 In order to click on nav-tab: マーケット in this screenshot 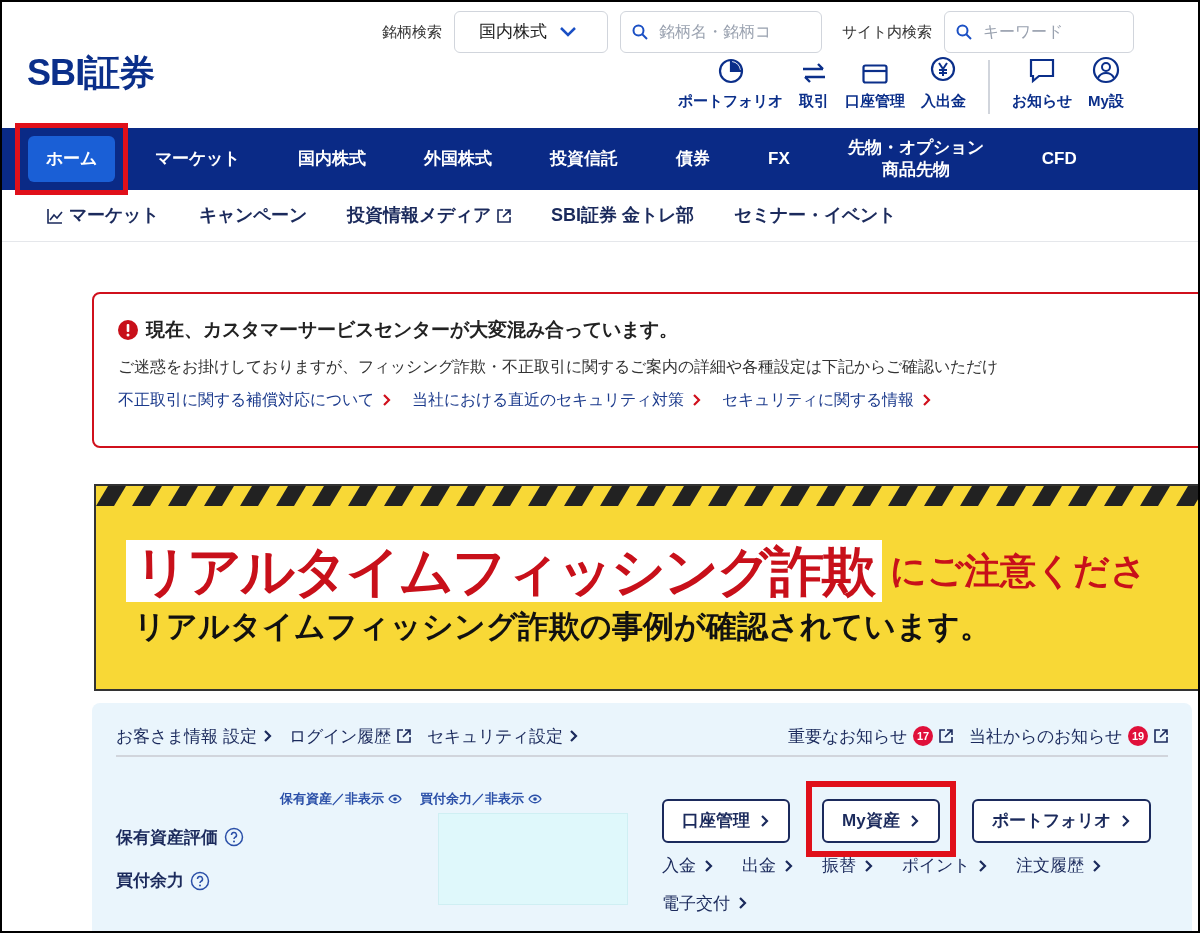, I will do `click(197, 159)`.